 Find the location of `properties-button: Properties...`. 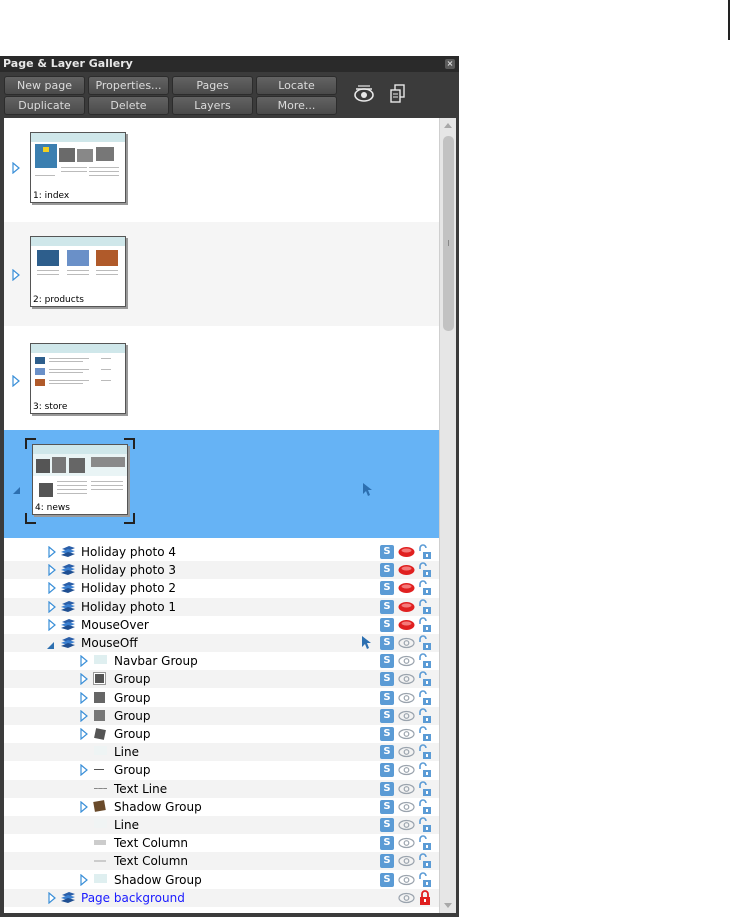

properties-button: Properties... is located at coordinates (128, 85).